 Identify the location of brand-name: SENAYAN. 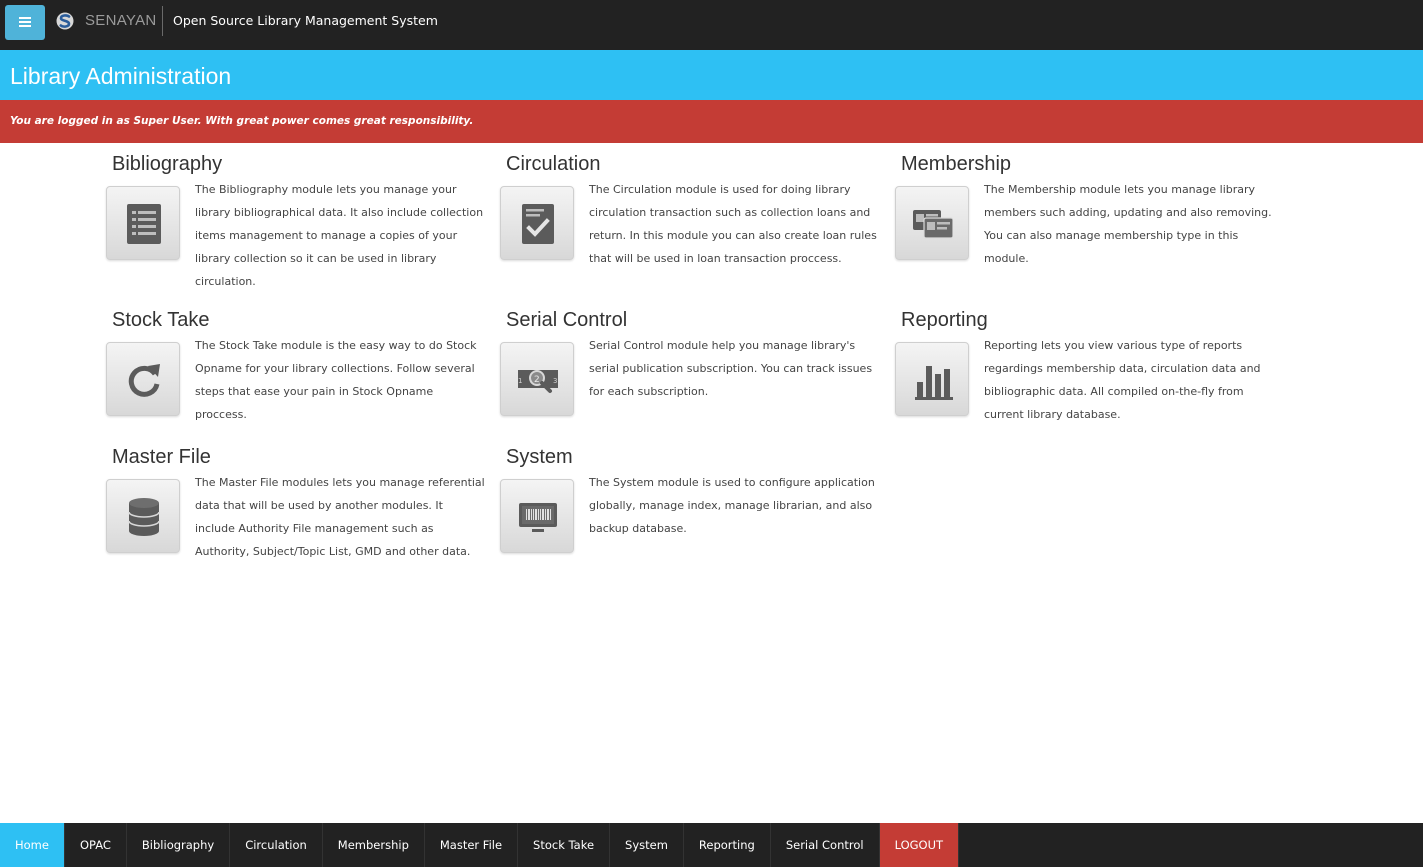
(121, 20).